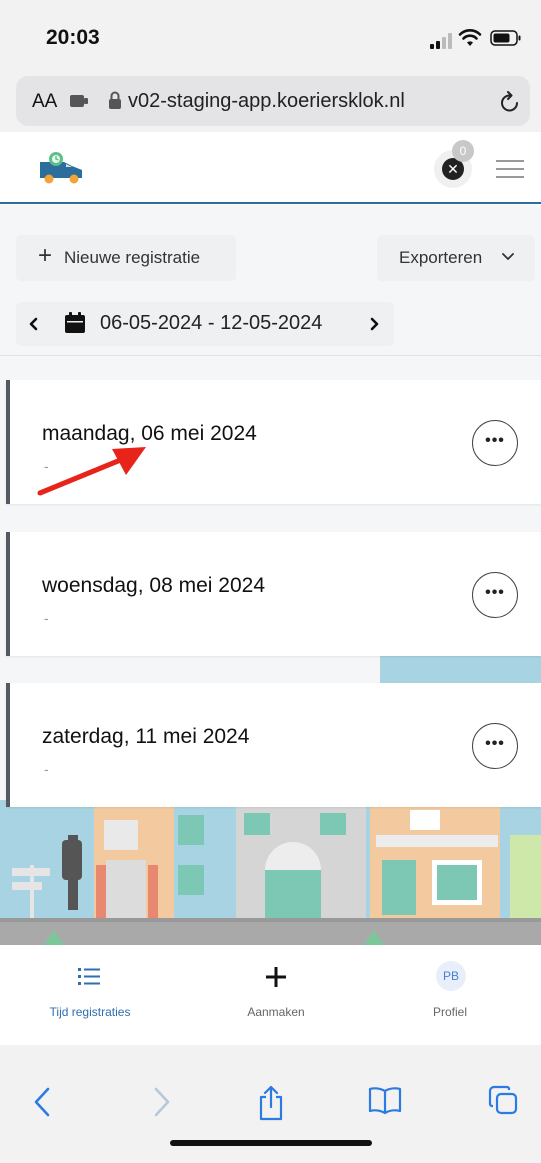  Describe the element at coordinates (266, 101) in the screenshot. I see `url-text: v02-staging-app.koeriersklok.nl` at that location.